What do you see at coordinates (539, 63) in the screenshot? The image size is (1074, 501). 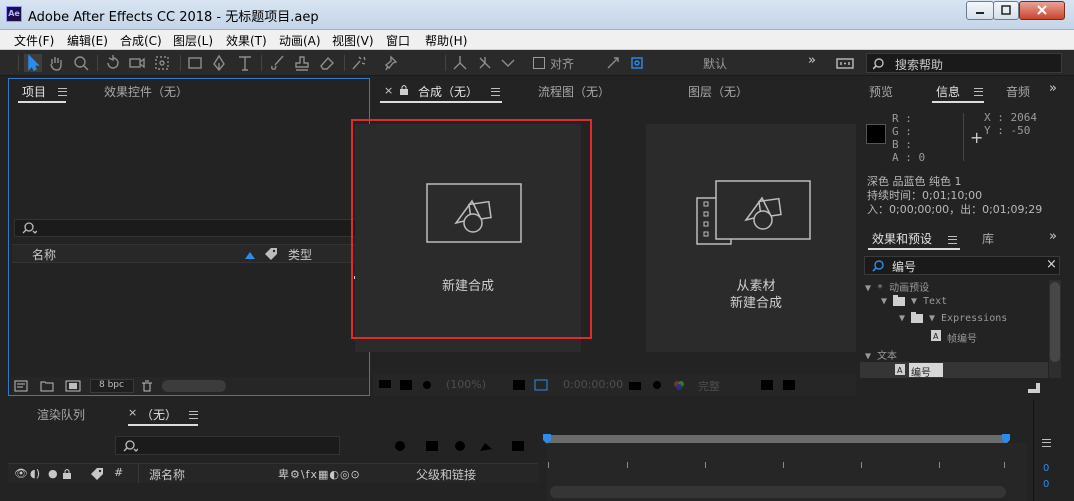 I see `snap-checkbox` at bounding box center [539, 63].